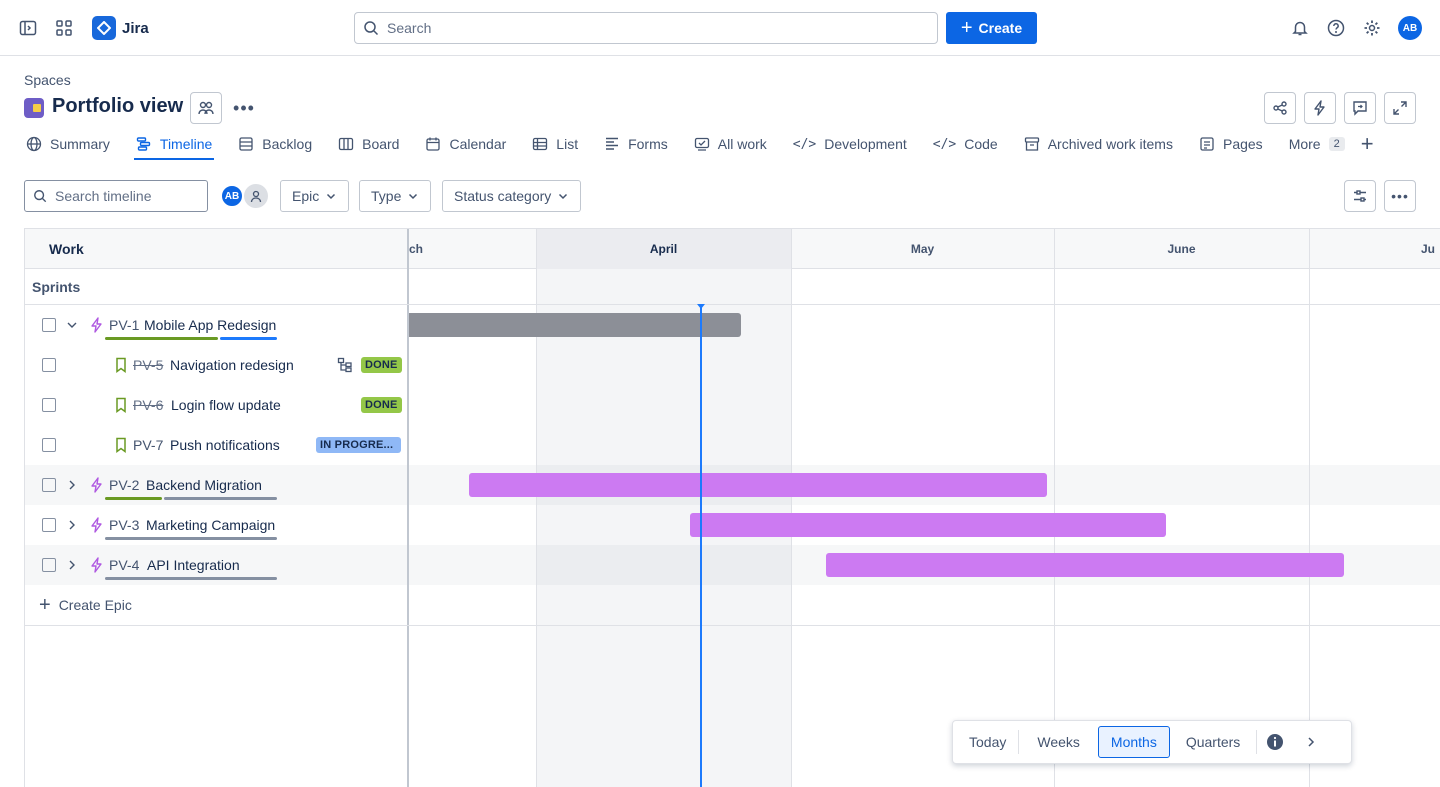 Image resolution: width=1440 pixels, height=787 pixels. I want to click on info-icon, so click(1275, 742).